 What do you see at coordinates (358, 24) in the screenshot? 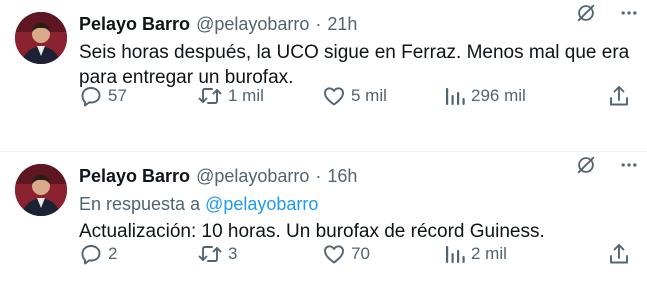
I see `tweet-header: Pelayo Barro @pelayobarro · 21h` at bounding box center [358, 24].